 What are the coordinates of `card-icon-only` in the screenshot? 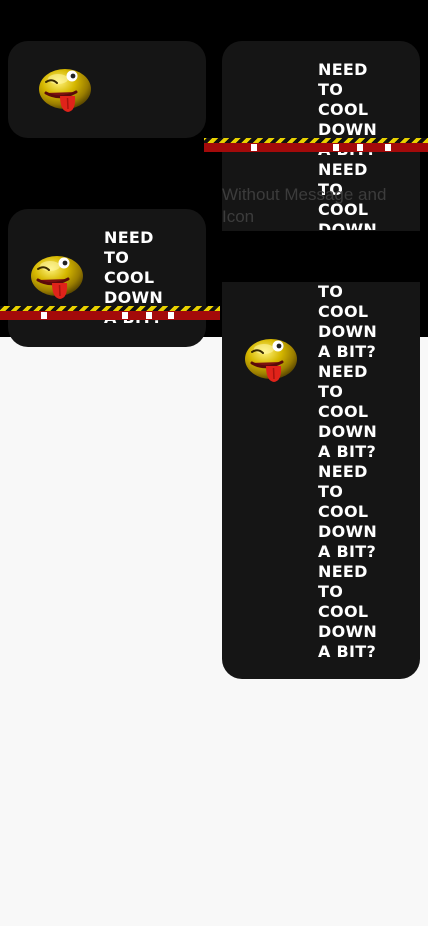 It's located at (107, 89).